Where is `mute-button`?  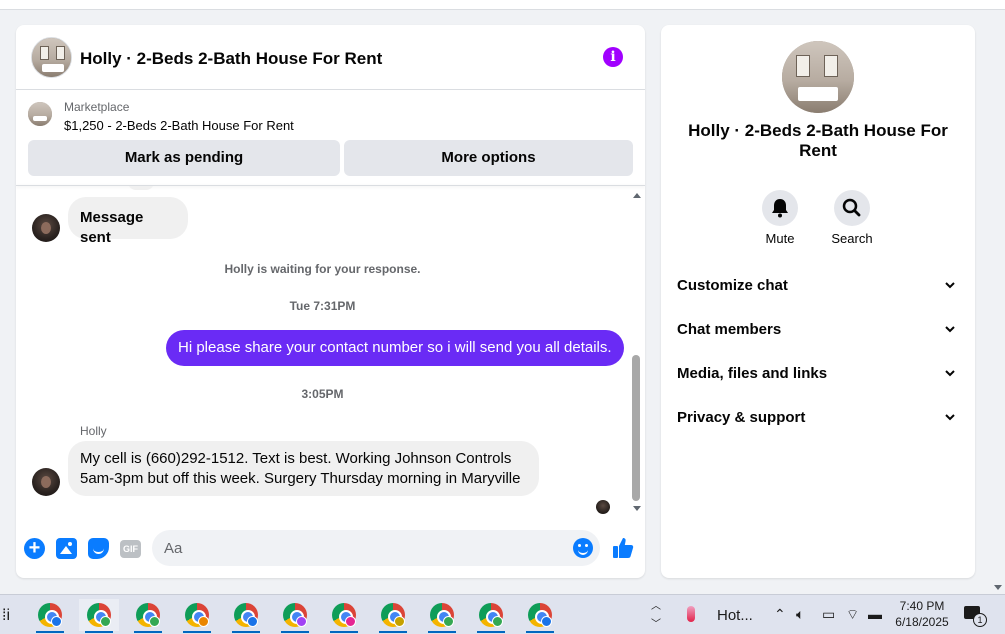
mute-button is located at coordinates (780, 208).